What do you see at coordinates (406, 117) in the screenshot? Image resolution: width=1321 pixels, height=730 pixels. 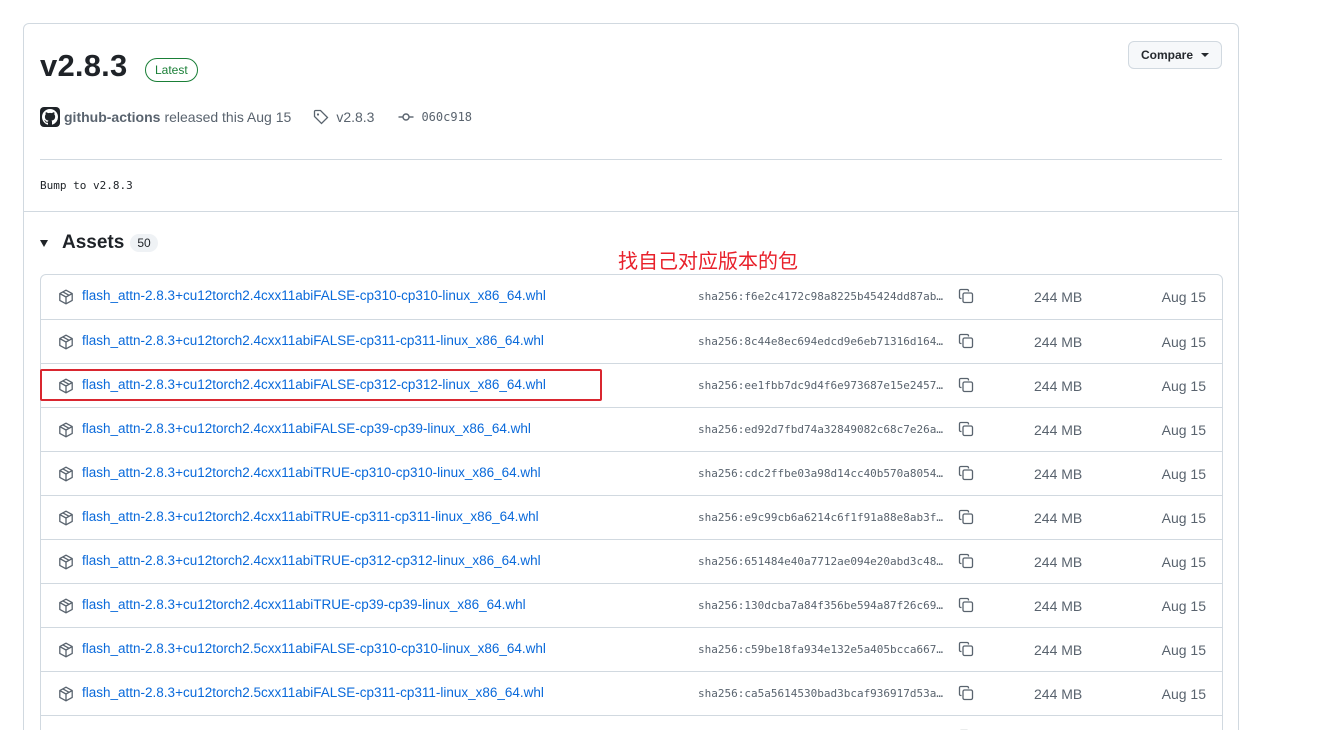 I see `commit-icon` at bounding box center [406, 117].